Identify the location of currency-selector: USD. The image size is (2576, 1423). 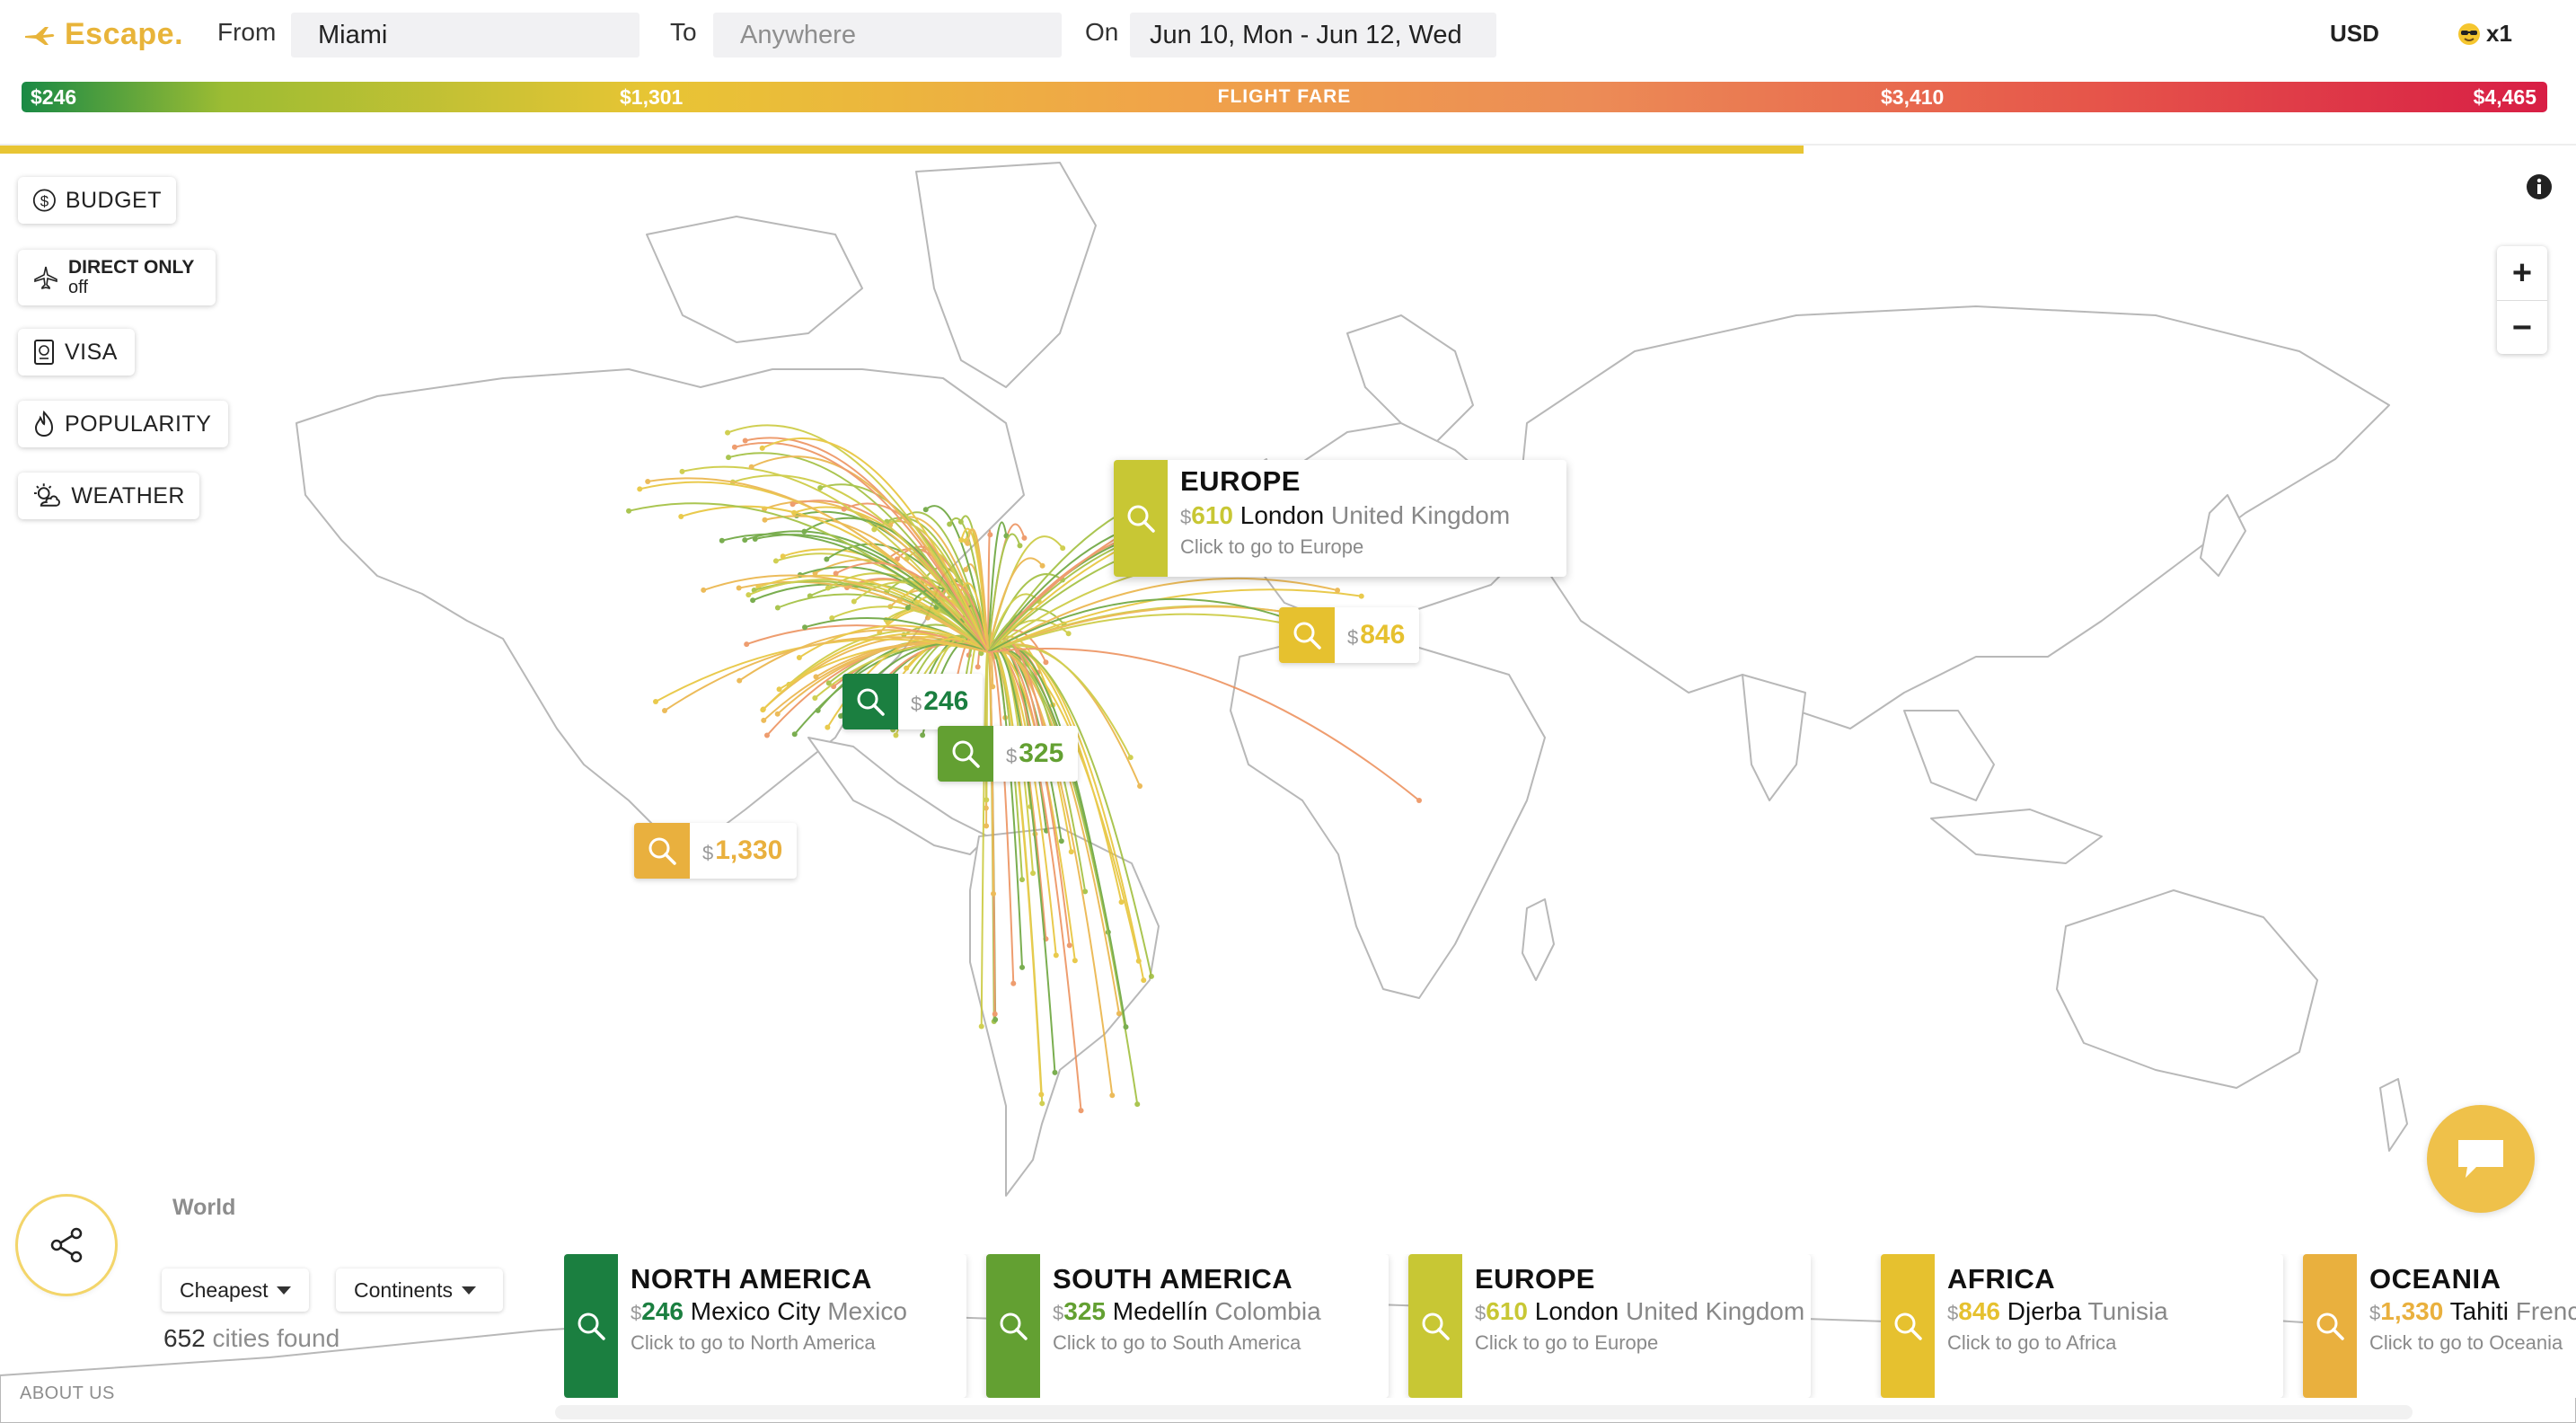
(2354, 34).